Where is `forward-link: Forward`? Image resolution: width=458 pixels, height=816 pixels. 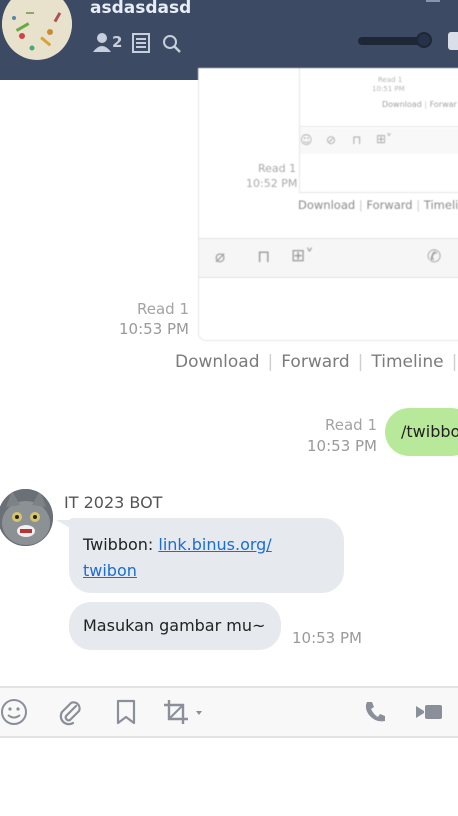 forward-link: Forward is located at coordinates (315, 362).